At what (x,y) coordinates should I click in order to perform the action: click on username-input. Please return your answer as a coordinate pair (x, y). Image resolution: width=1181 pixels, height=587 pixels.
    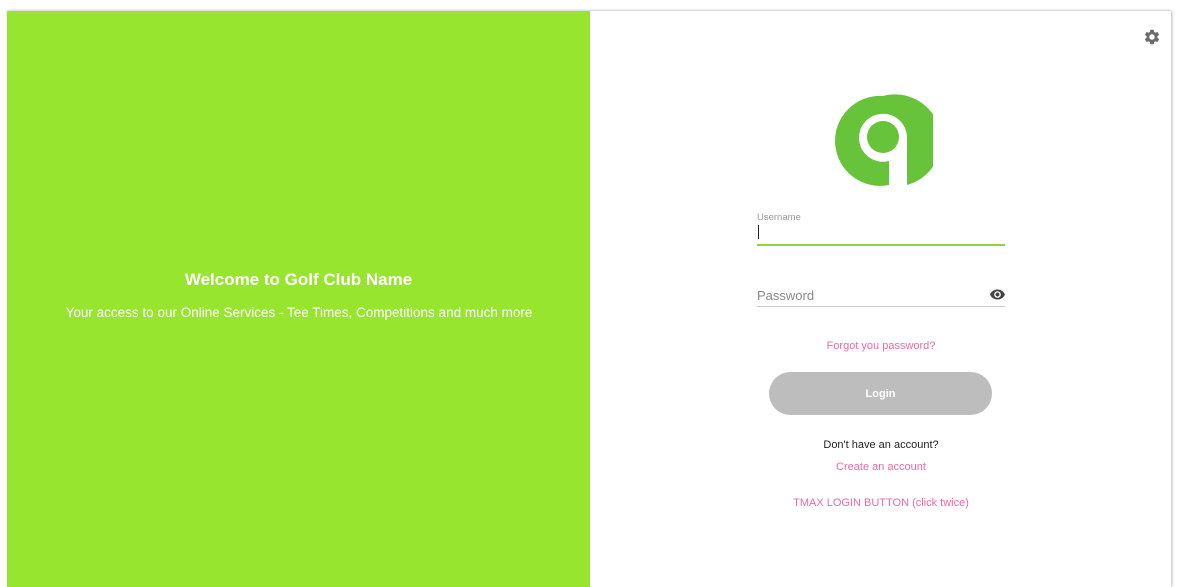
    Looking at the image, I should click on (881, 233).